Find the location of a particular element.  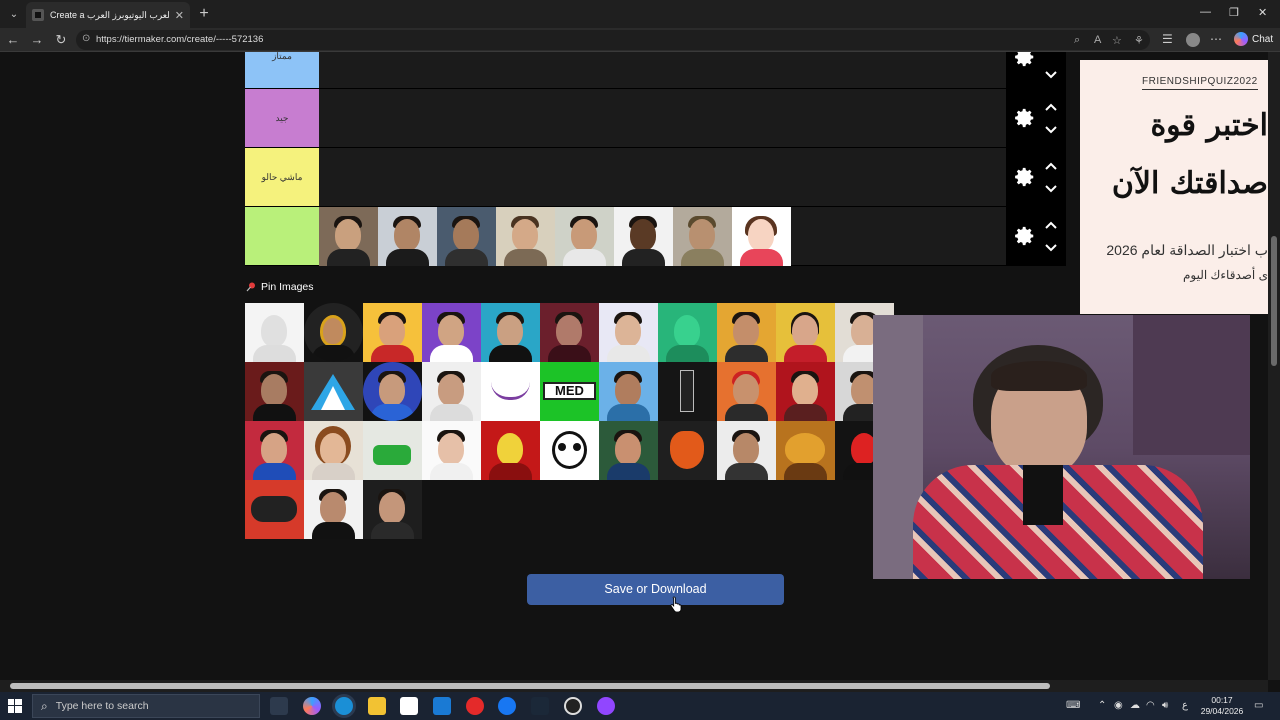

language-indicator: ع is located at coordinates (1185, 705).